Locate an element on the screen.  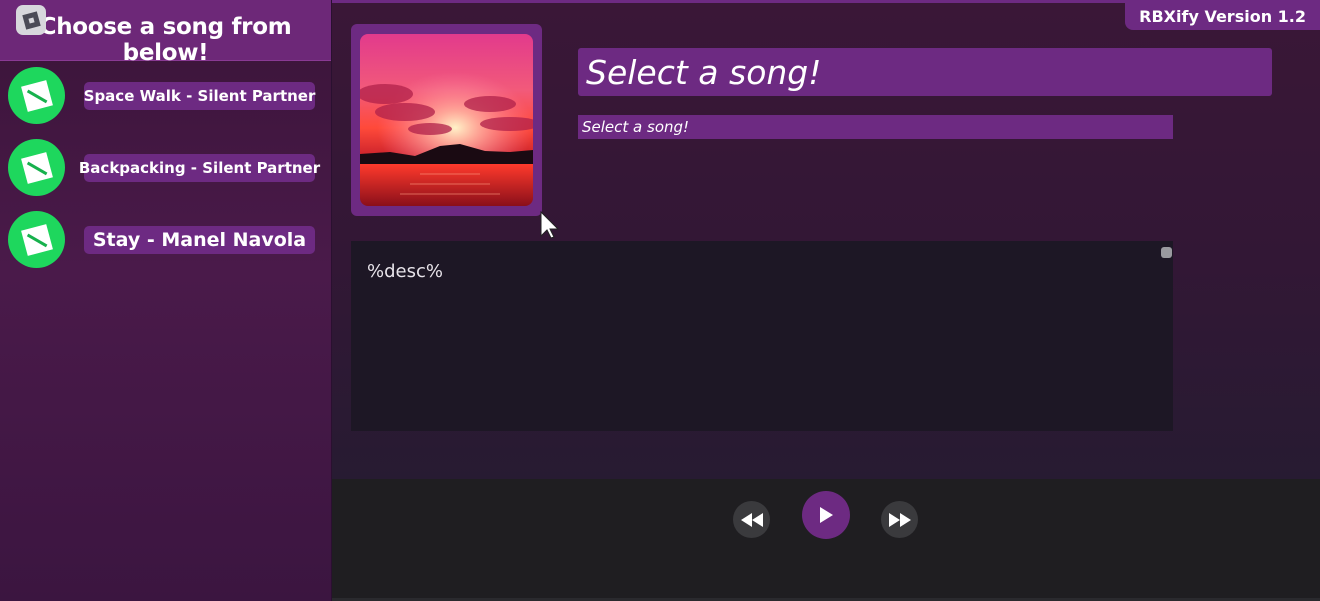
song-item-backpacking: Backpacking - Silent Partner is located at coordinates (164, 168).